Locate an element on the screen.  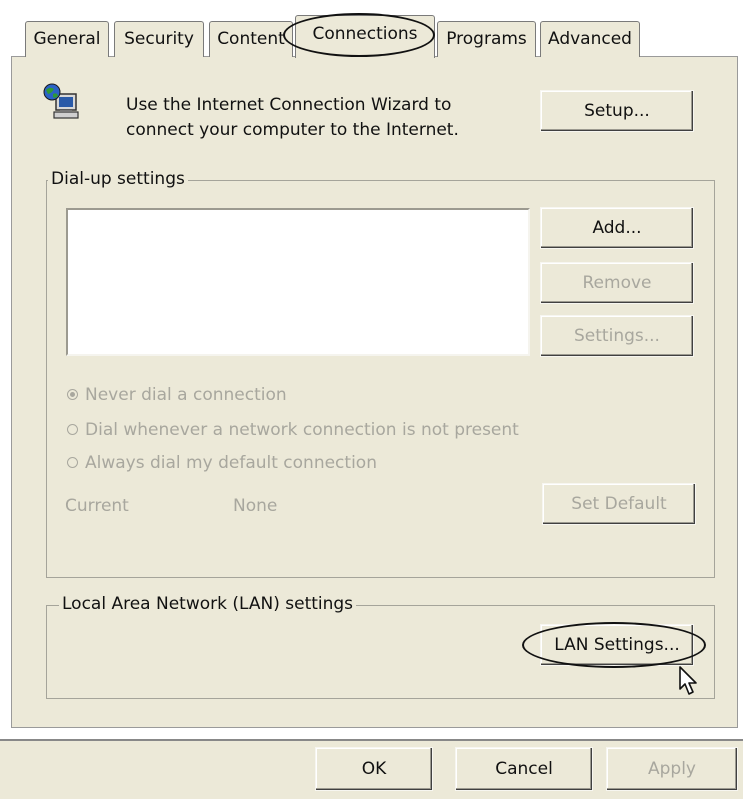
radio-always-dial-control is located at coordinates (72, 462).